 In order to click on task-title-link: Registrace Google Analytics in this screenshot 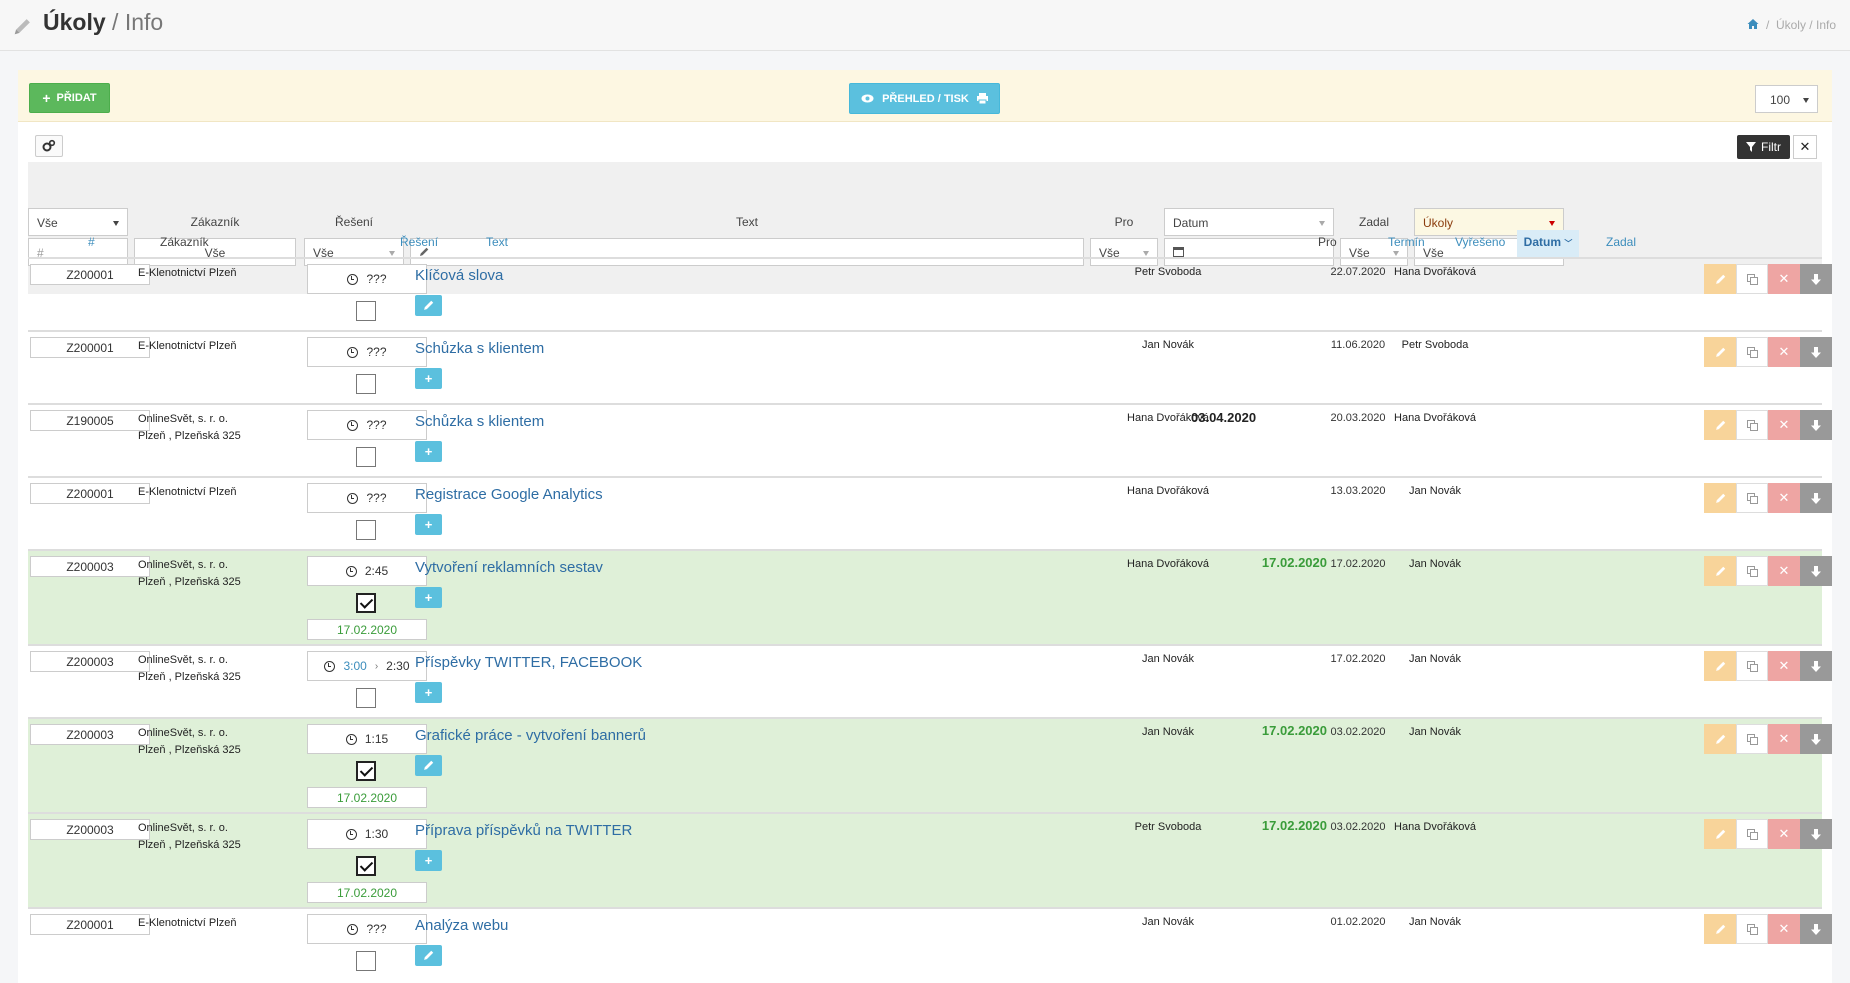, I will do `click(509, 494)`.